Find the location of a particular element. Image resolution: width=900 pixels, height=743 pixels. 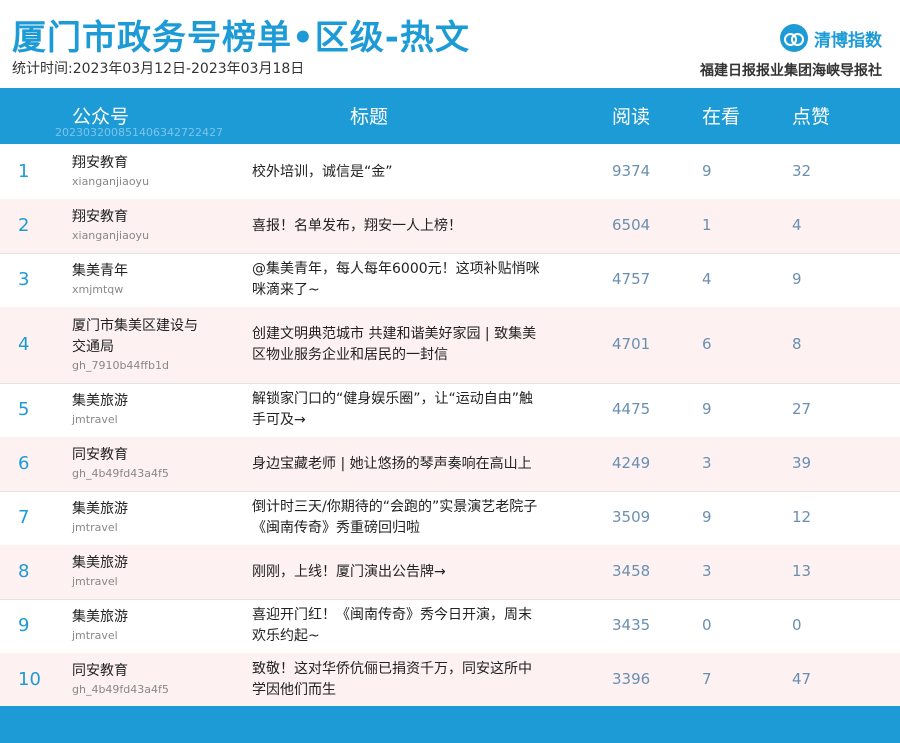

logo-text: 清博指数 is located at coordinates (848, 40).